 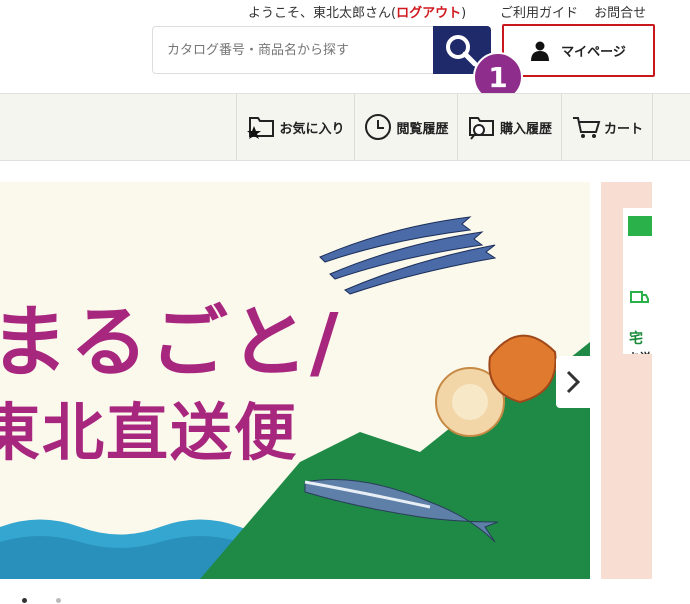 What do you see at coordinates (540, 51) in the screenshot?
I see `person-icon` at bounding box center [540, 51].